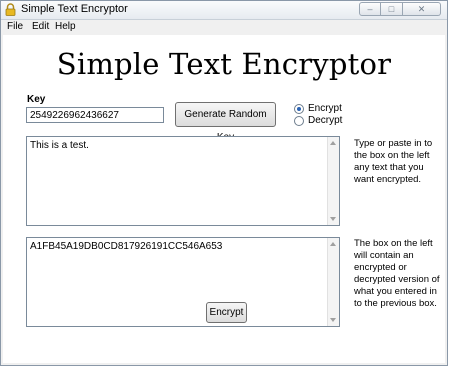 This screenshot has height=368, width=450. What do you see at coordinates (333, 181) in the screenshot?
I see `input-scrollbar` at bounding box center [333, 181].